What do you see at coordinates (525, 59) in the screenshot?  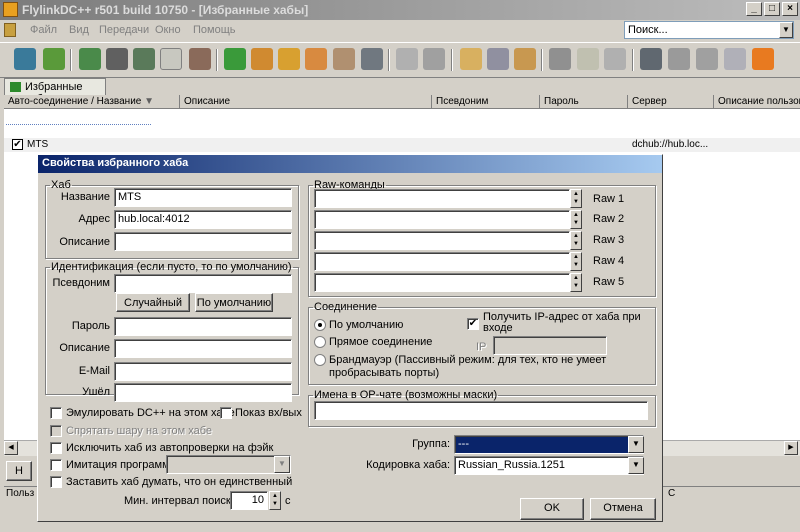 I see `notepad-icon` at bounding box center [525, 59].